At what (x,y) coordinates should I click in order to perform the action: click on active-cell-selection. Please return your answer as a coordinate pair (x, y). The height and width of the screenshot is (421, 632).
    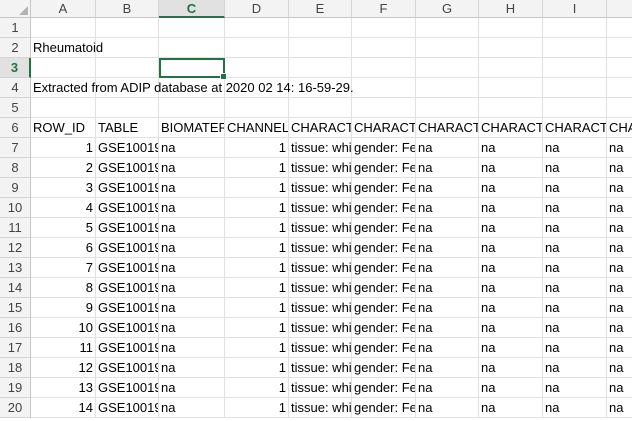
    Looking at the image, I should click on (193, 69).